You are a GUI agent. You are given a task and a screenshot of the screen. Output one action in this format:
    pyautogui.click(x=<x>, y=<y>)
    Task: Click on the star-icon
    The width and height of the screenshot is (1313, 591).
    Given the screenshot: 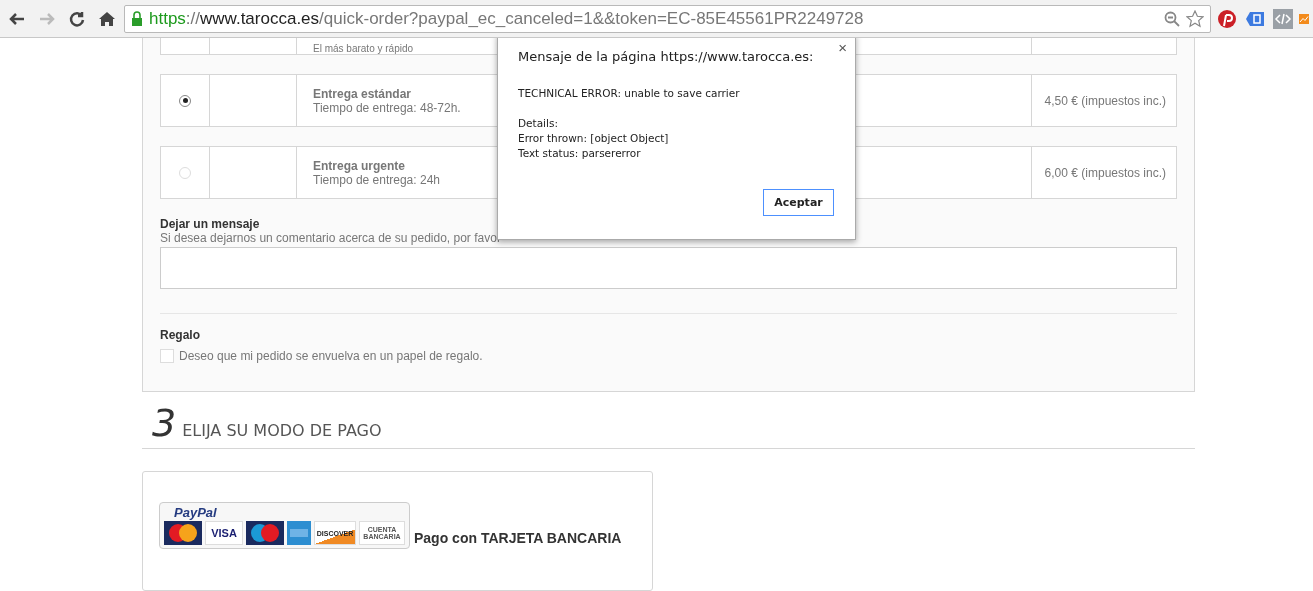 What is the action you would take?
    pyautogui.click(x=1195, y=18)
    